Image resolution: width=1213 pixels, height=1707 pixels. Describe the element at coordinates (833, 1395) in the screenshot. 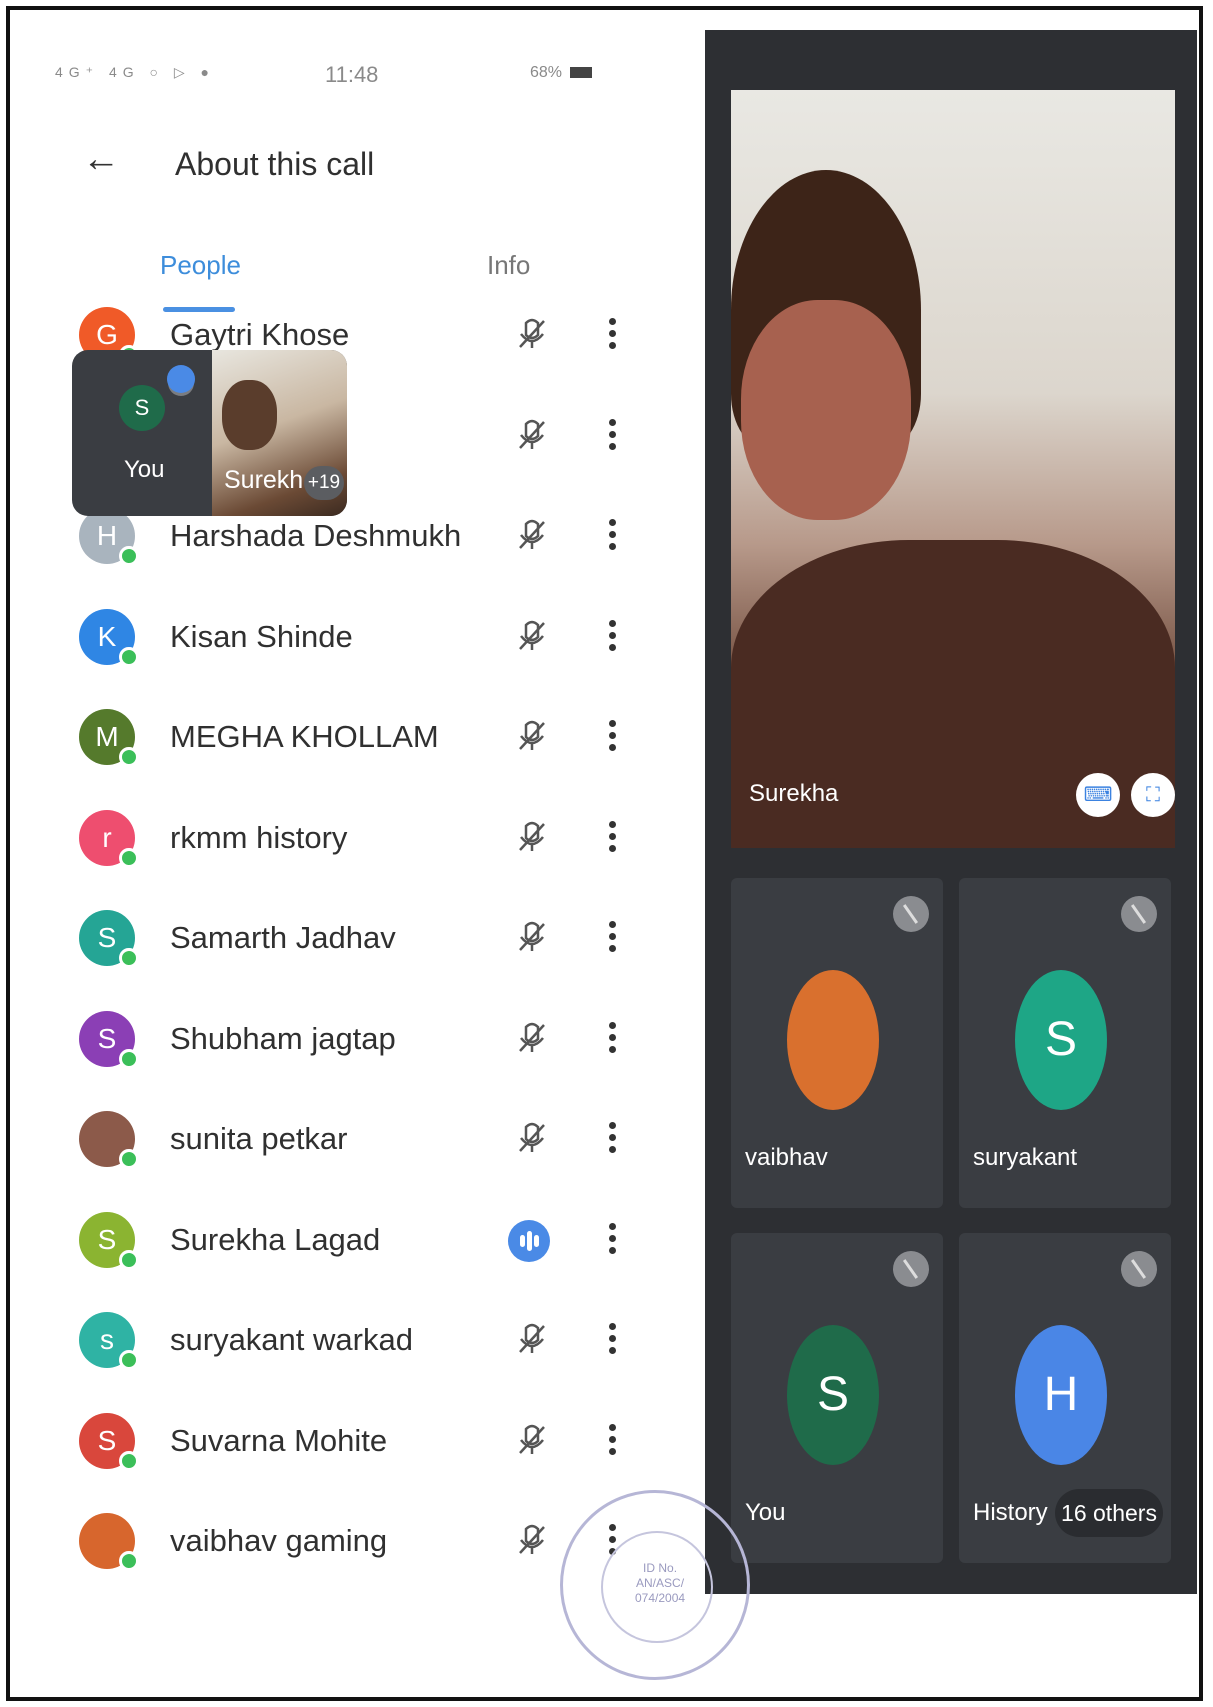

I see `tile-avatar: S` at that location.